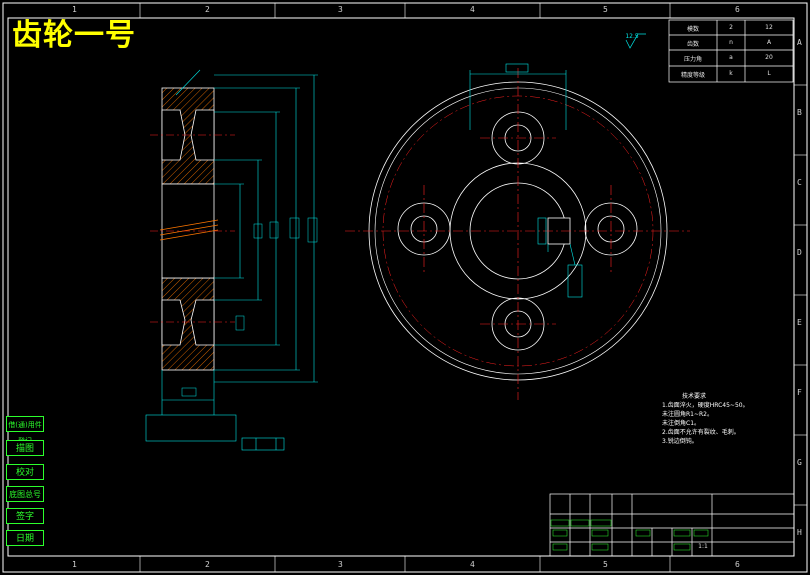 The height and width of the screenshot is (575, 810). What do you see at coordinates (769, 42) in the screenshot?
I see `param-val-1: A` at bounding box center [769, 42].